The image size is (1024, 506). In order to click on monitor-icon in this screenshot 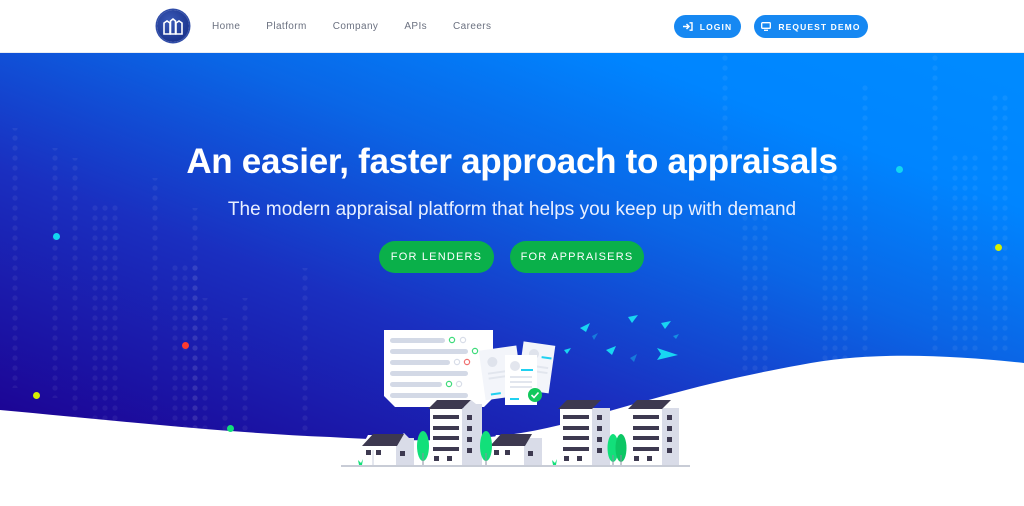, I will do `click(766, 26)`.